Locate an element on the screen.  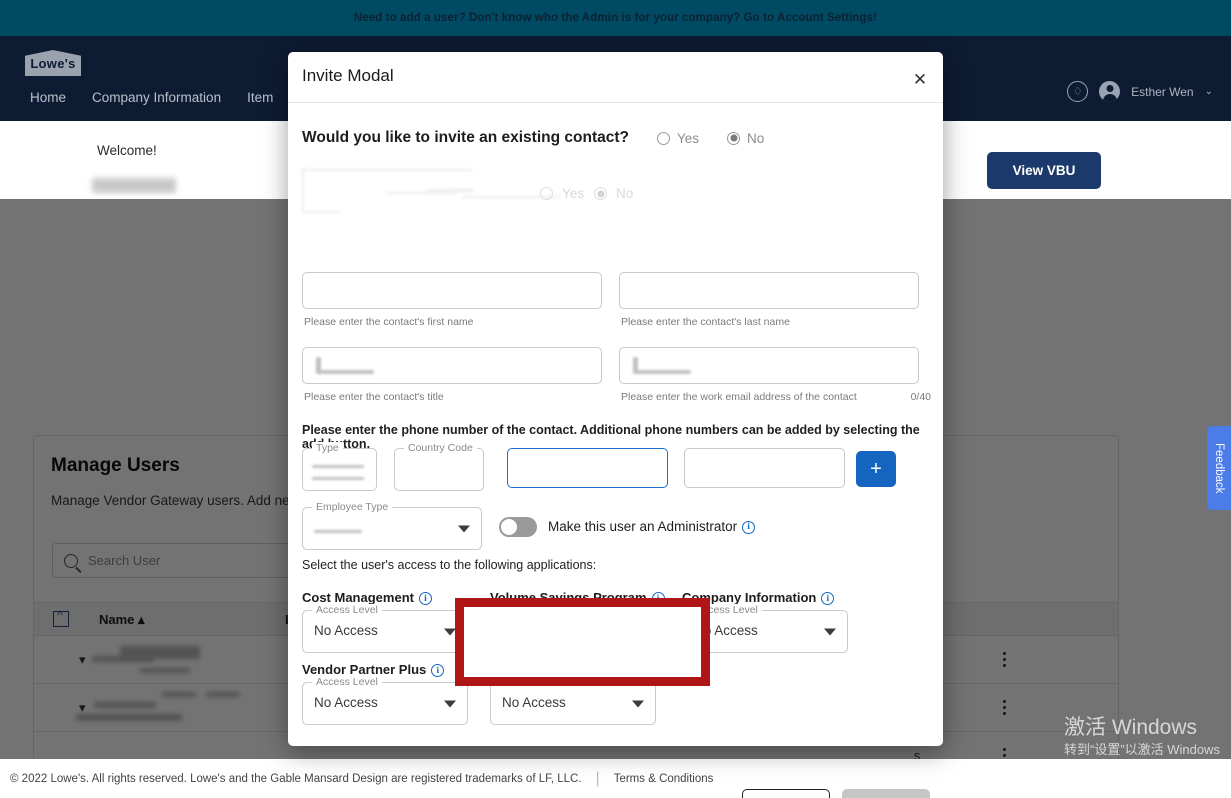
add-phone-button: + is located at coordinates (876, 469).